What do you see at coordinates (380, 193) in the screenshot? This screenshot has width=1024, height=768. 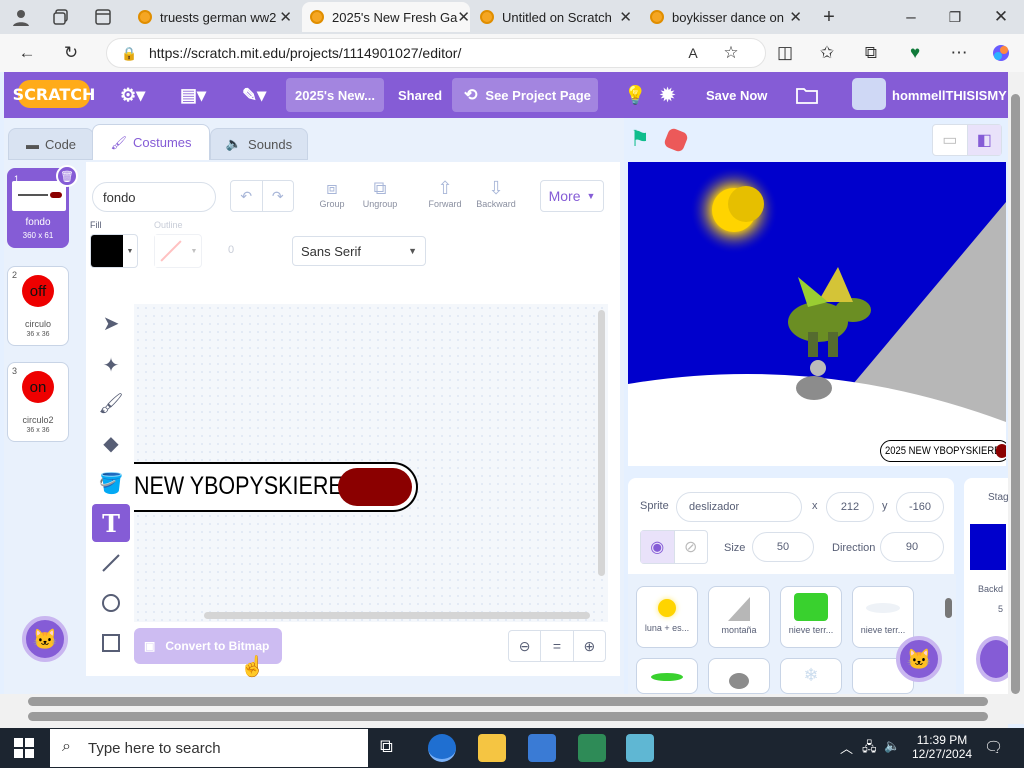 I see `ungroup-button: ⧉ Ungroup` at bounding box center [380, 193].